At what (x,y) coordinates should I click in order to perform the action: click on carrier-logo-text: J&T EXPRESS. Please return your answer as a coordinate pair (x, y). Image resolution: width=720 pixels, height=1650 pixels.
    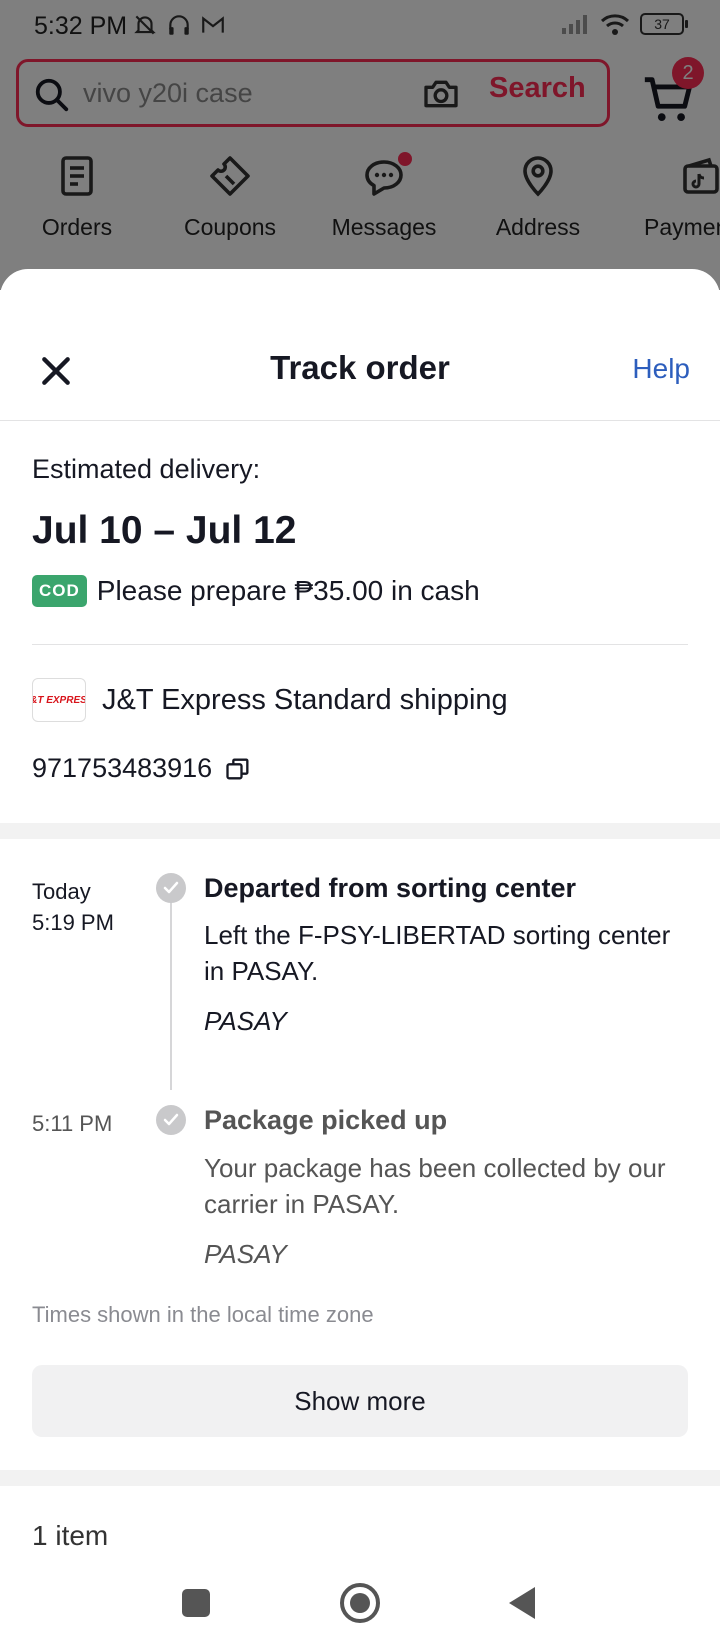
    Looking at the image, I should click on (59, 700).